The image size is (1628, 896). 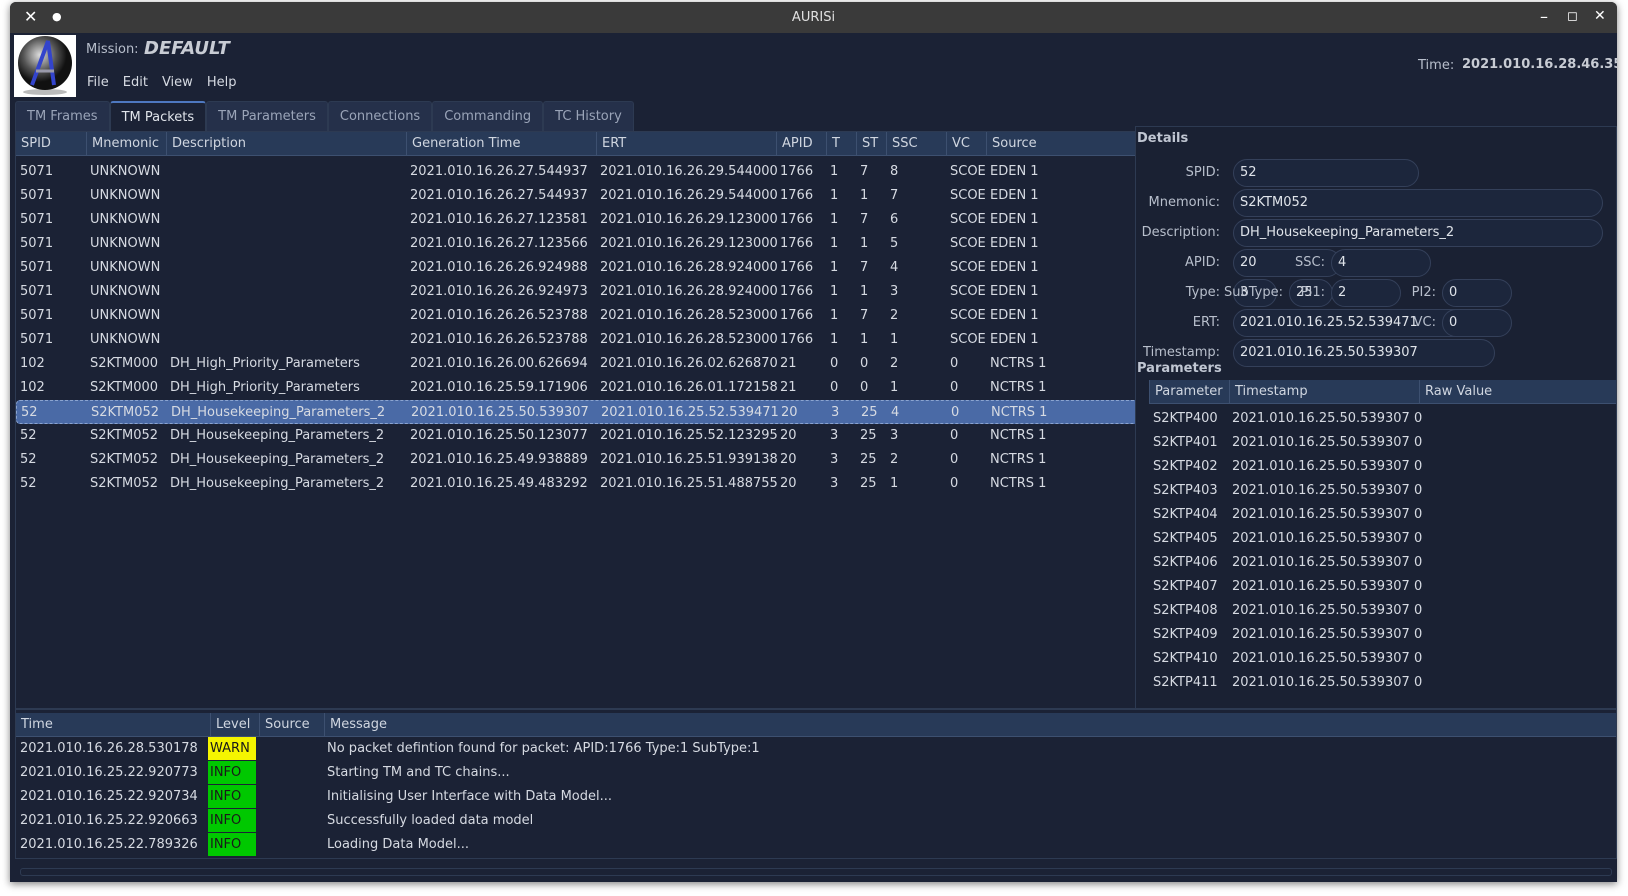 I want to click on cell-time: 2021.010.16.25.22.789326, so click(x=109, y=844).